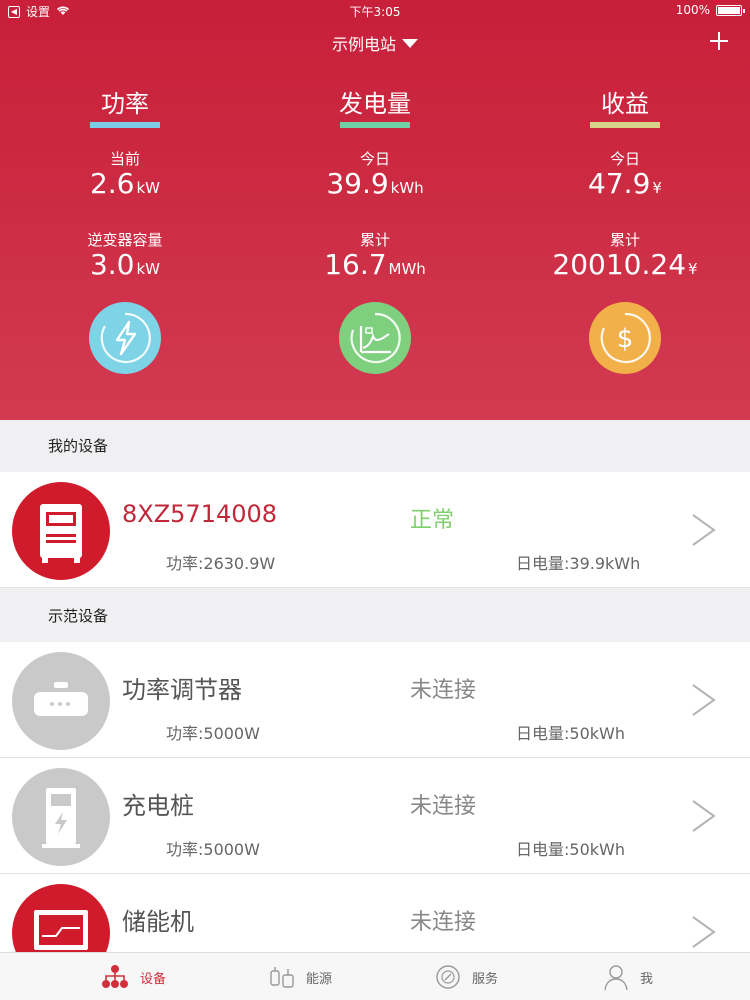 This screenshot has width=750, height=1000. I want to click on devices-icon, so click(115, 976).